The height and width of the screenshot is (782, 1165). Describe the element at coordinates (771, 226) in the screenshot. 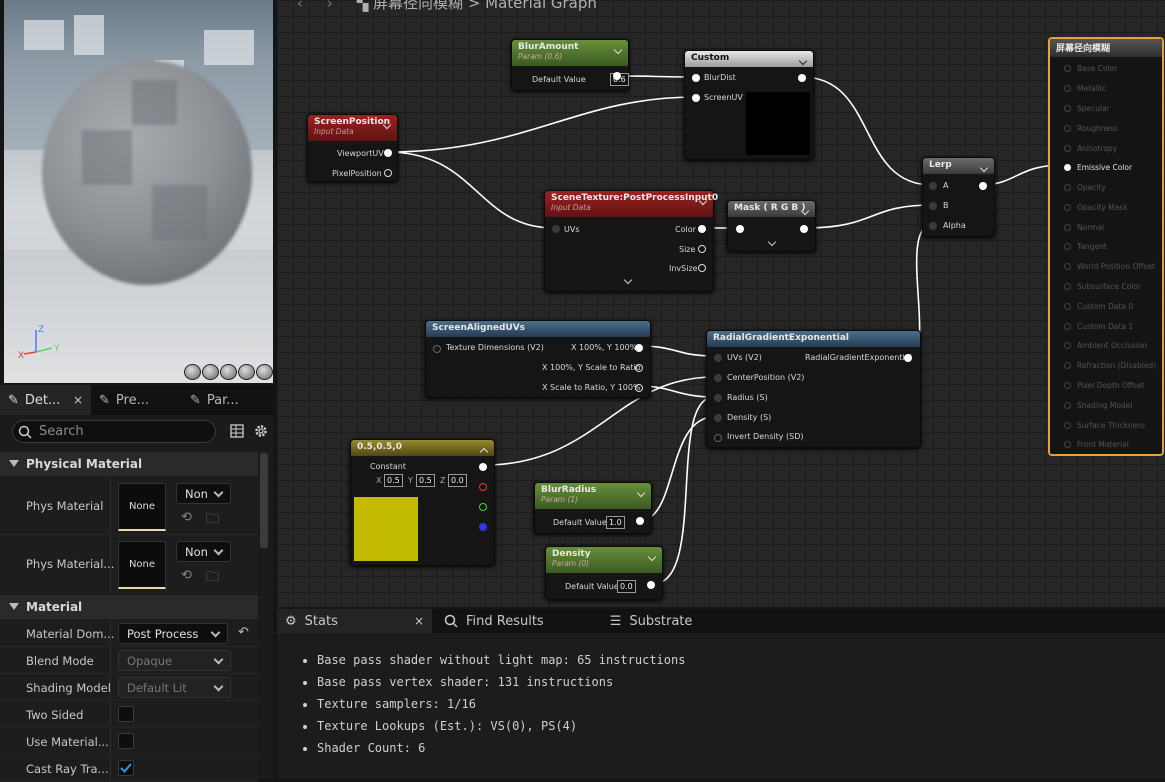

I see `node-mask: Mask ( R G B )` at that location.